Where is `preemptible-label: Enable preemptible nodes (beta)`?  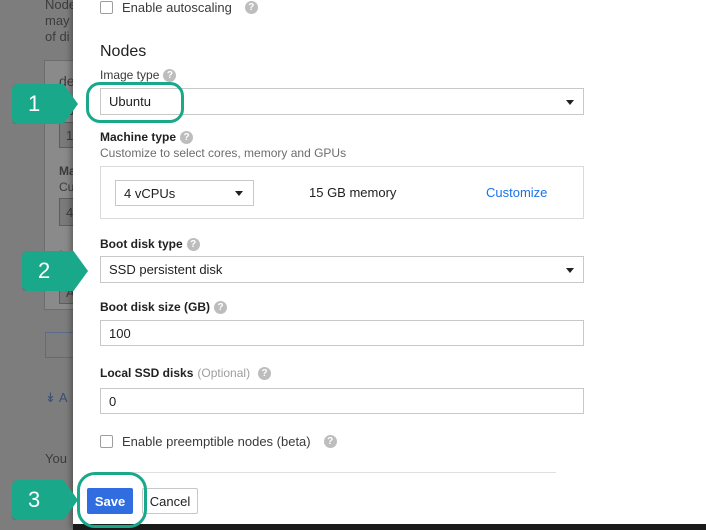 preemptible-label: Enable preemptible nodes (beta) is located at coordinates (216, 441).